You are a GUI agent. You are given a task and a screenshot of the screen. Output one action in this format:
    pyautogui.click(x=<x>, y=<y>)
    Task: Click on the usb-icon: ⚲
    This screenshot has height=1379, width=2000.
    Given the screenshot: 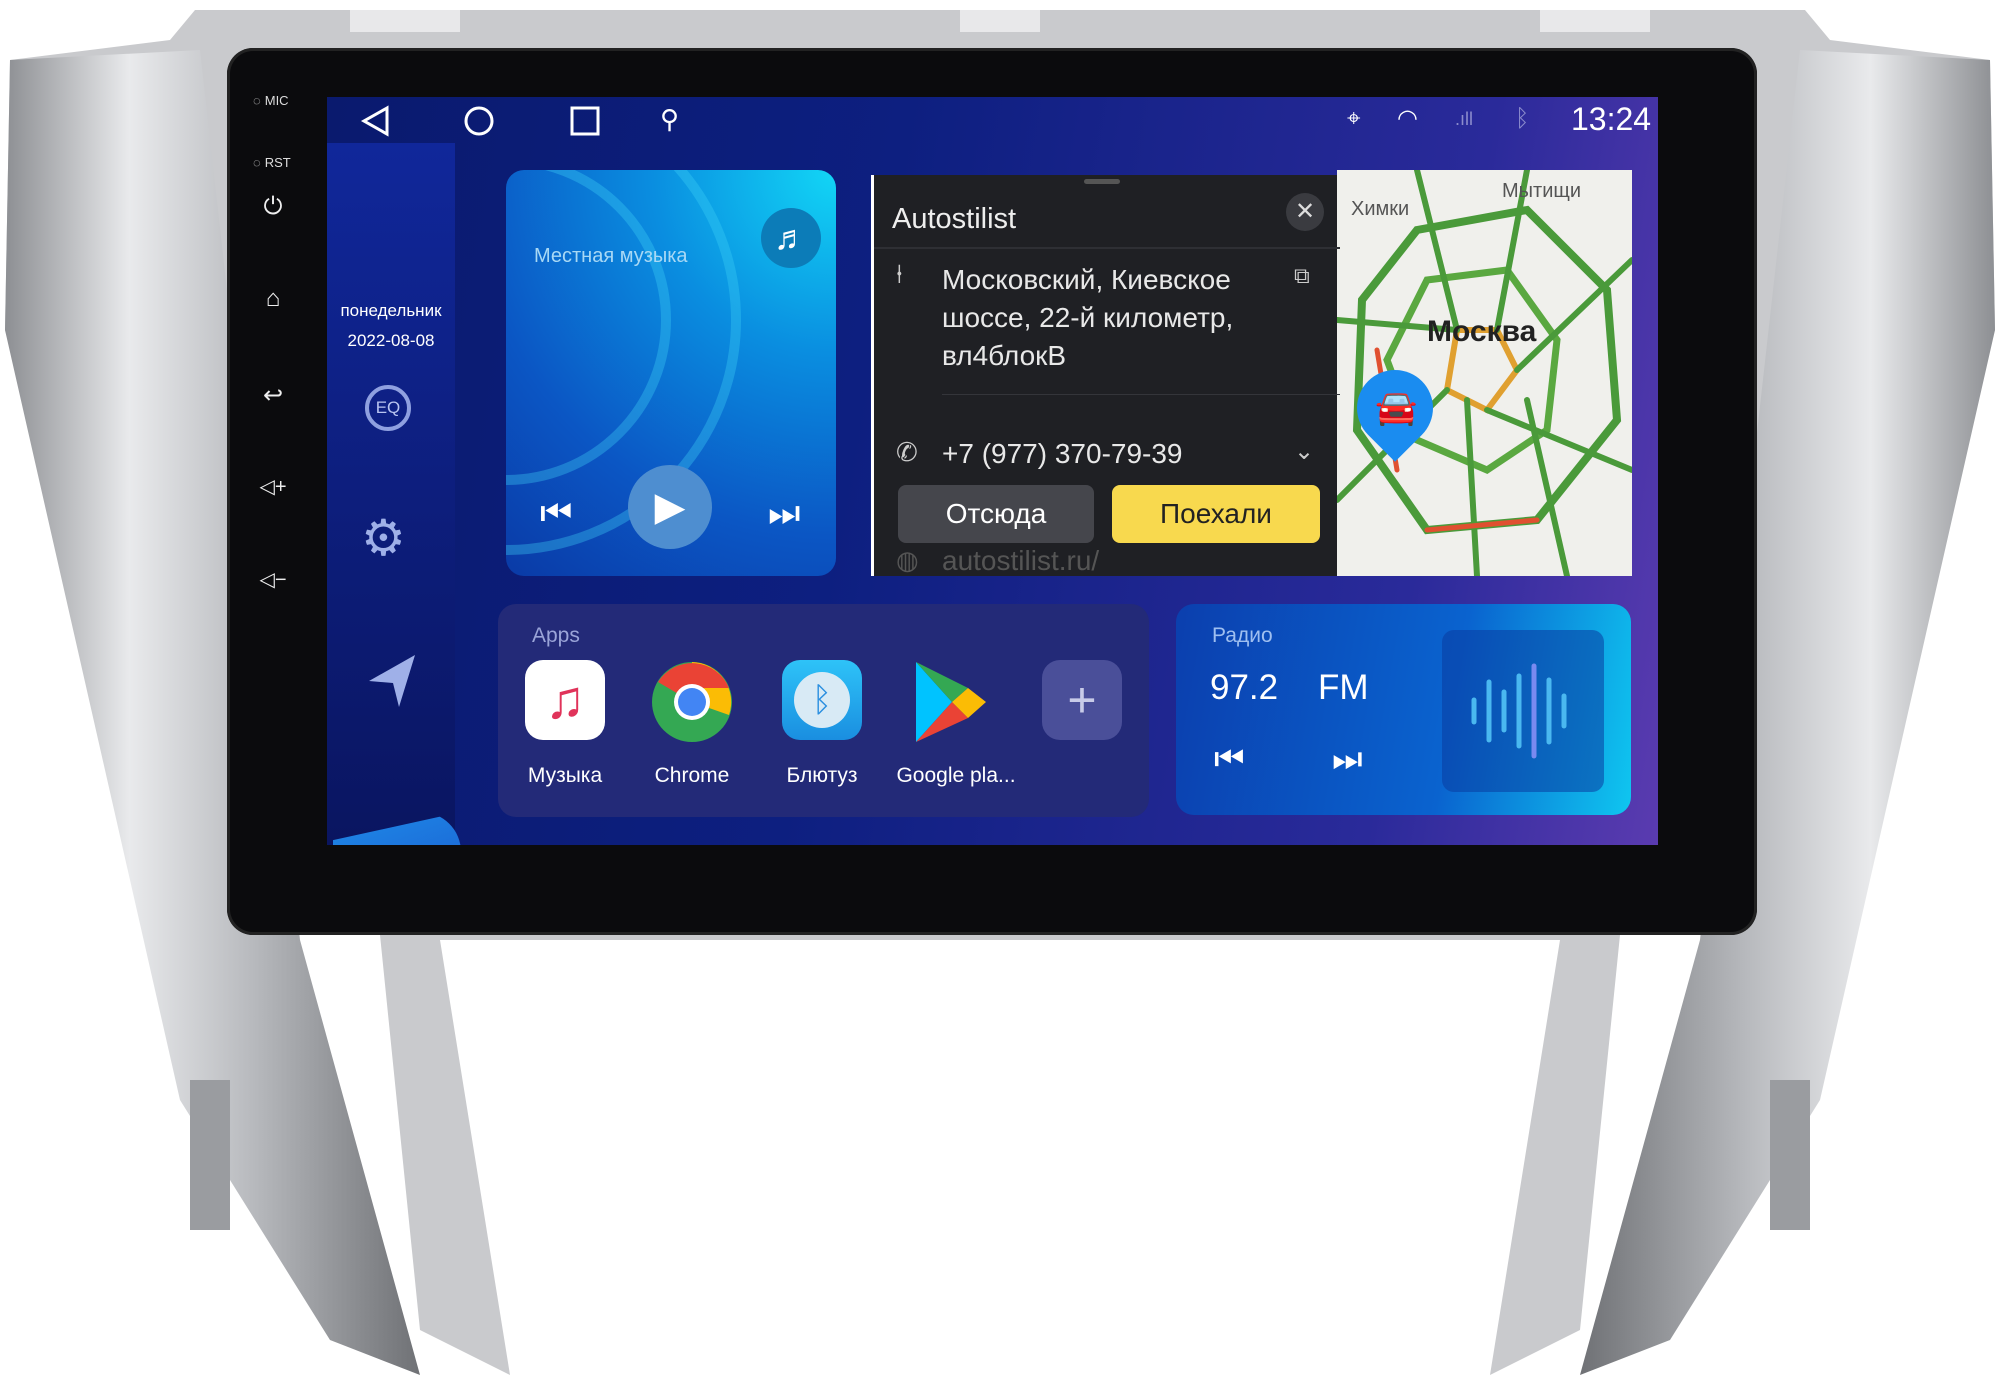 What is the action you would take?
    pyautogui.click(x=670, y=119)
    